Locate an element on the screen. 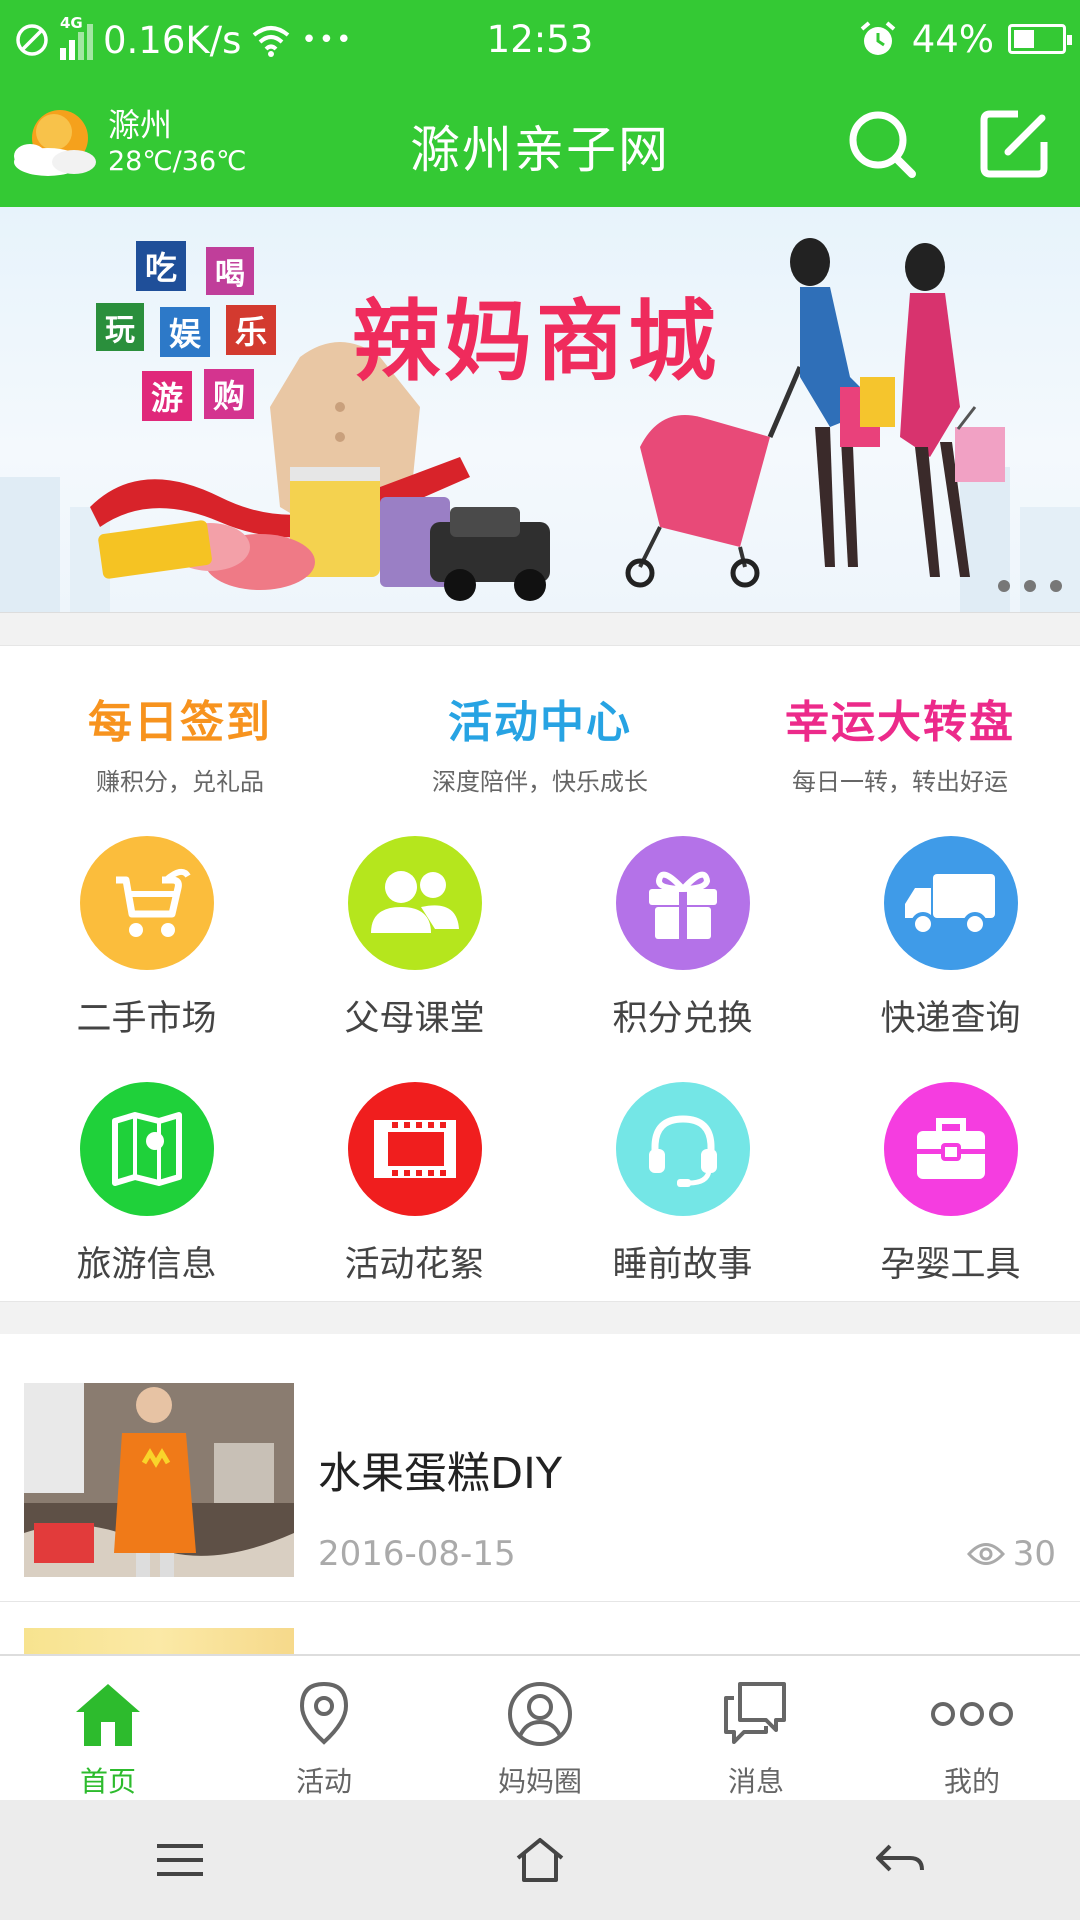 The width and height of the screenshot is (1080, 1920). grid-item-event-highlights: 活动花絮 is located at coordinates (414, 1184).